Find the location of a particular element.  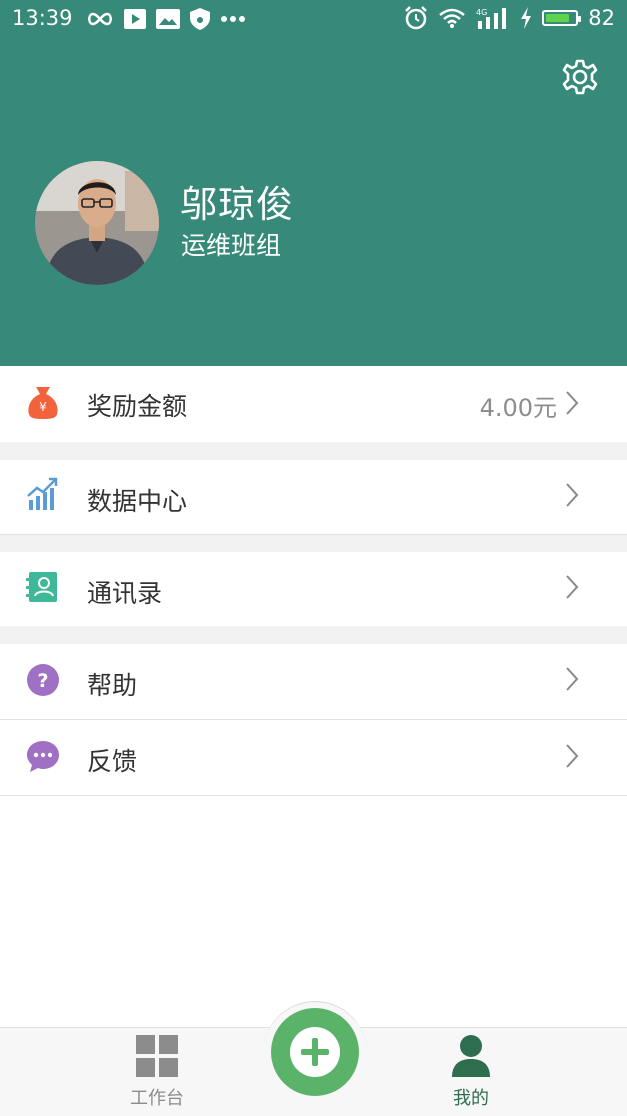

image-icon is located at coordinates (168, 19).